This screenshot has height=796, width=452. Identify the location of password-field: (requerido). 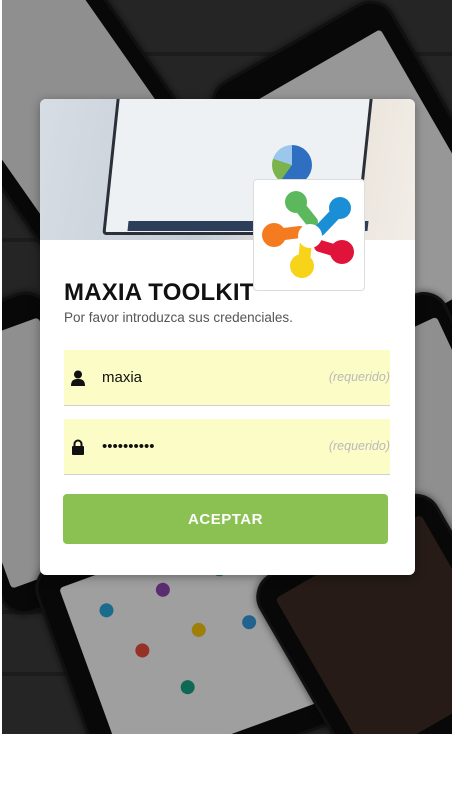
(227, 447).